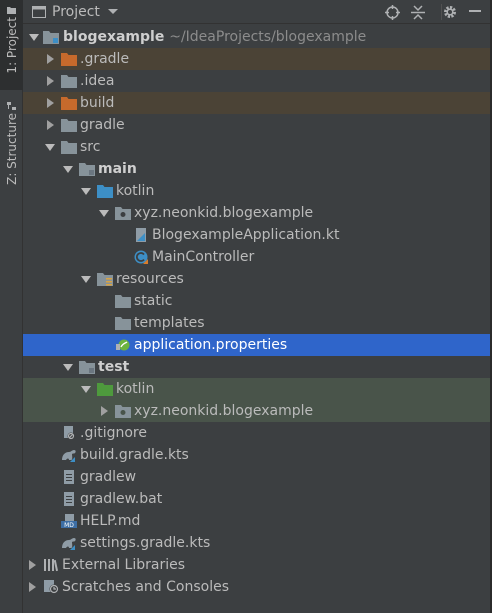 The image size is (492, 613). Describe the element at coordinates (76, 12) in the screenshot. I see `project-view-title: Project` at that location.